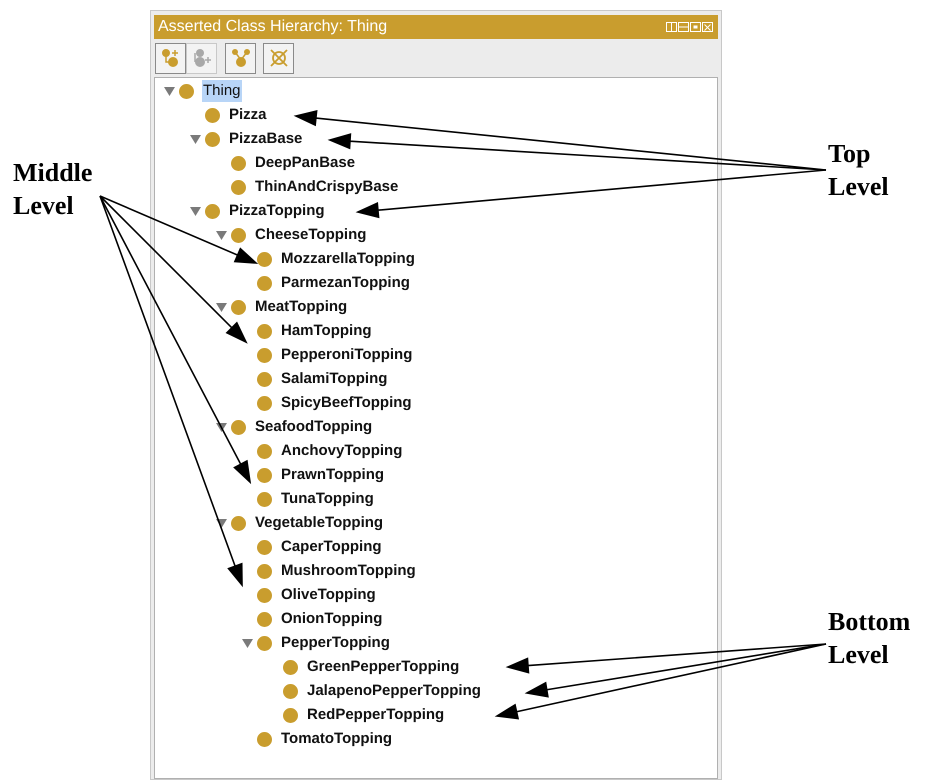 This screenshot has width=925, height=780. I want to click on delete-icon, so click(278, 58).